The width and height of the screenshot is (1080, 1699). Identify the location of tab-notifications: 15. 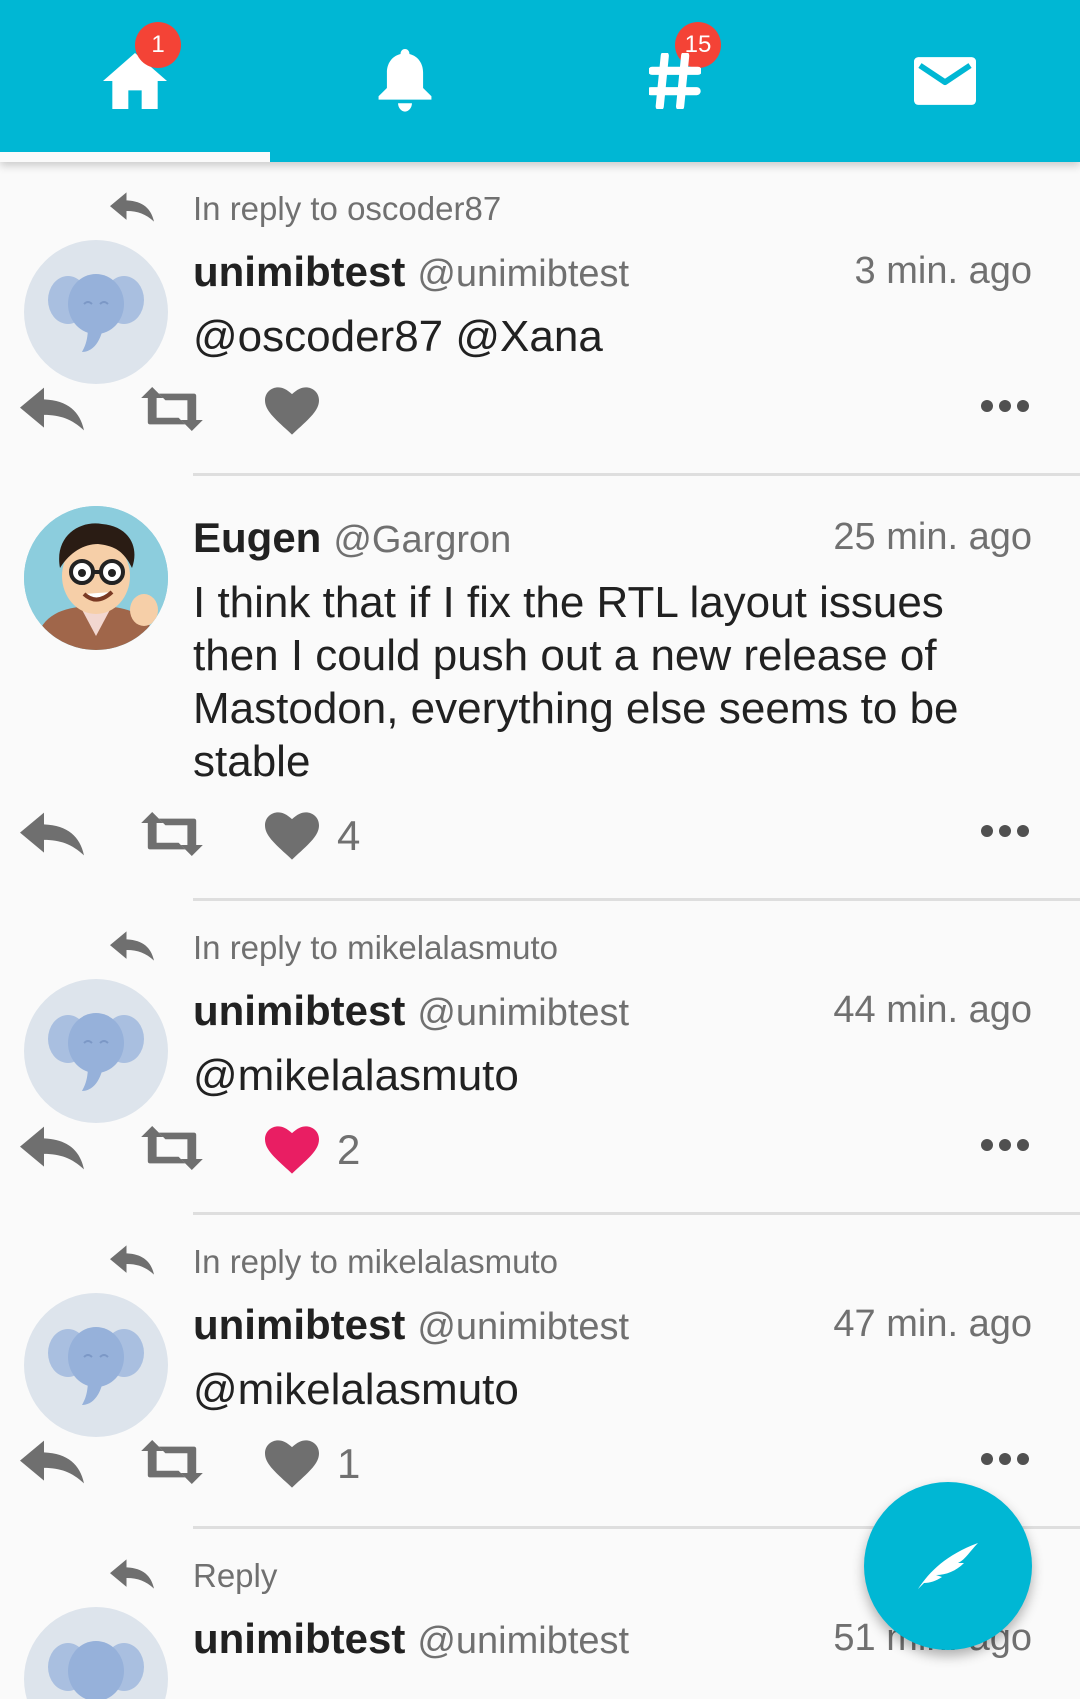
(495, 81).